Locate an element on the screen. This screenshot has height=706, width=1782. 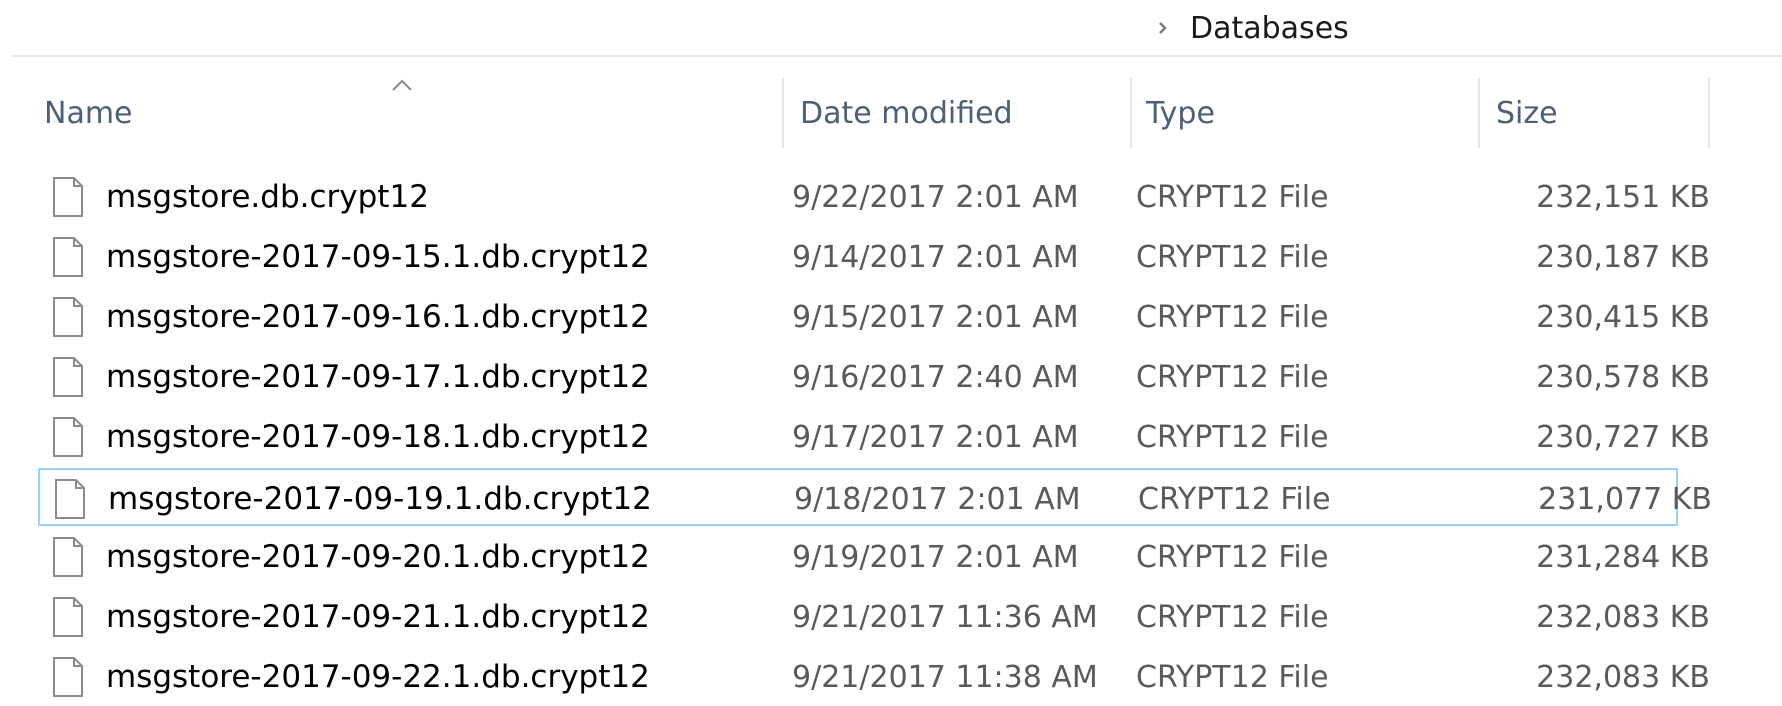
toolbar-divider is located at coordinates (897, 56).